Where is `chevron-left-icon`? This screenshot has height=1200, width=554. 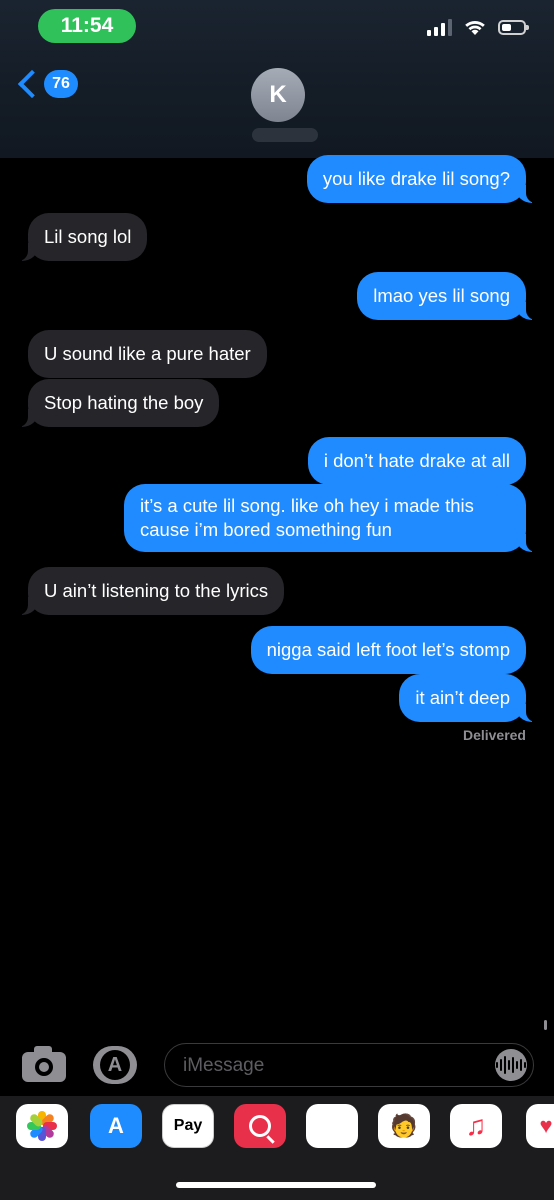 chevron-left-icon is located at coordinates (32, 84).